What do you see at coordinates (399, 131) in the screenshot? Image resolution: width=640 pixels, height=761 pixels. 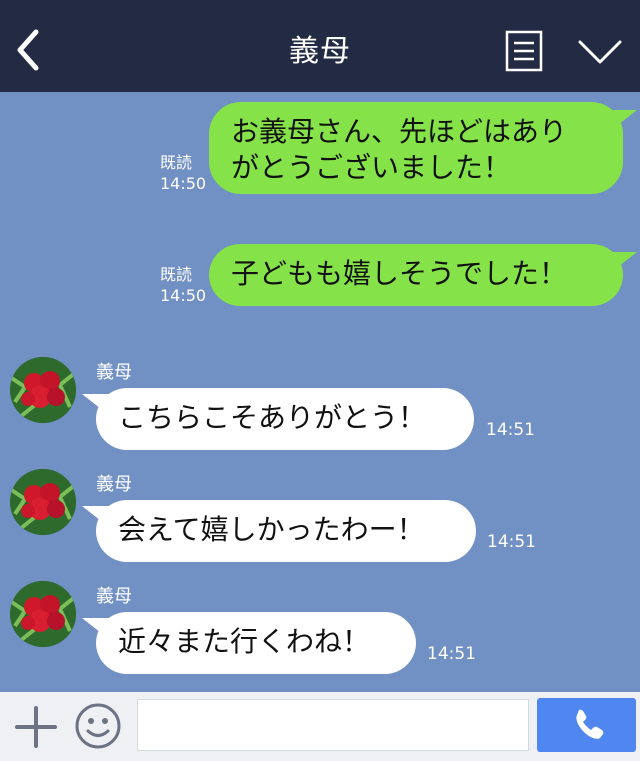 I see `message-text-line: お義母さん、先ほどはあり` at bounding box center [399, 131].